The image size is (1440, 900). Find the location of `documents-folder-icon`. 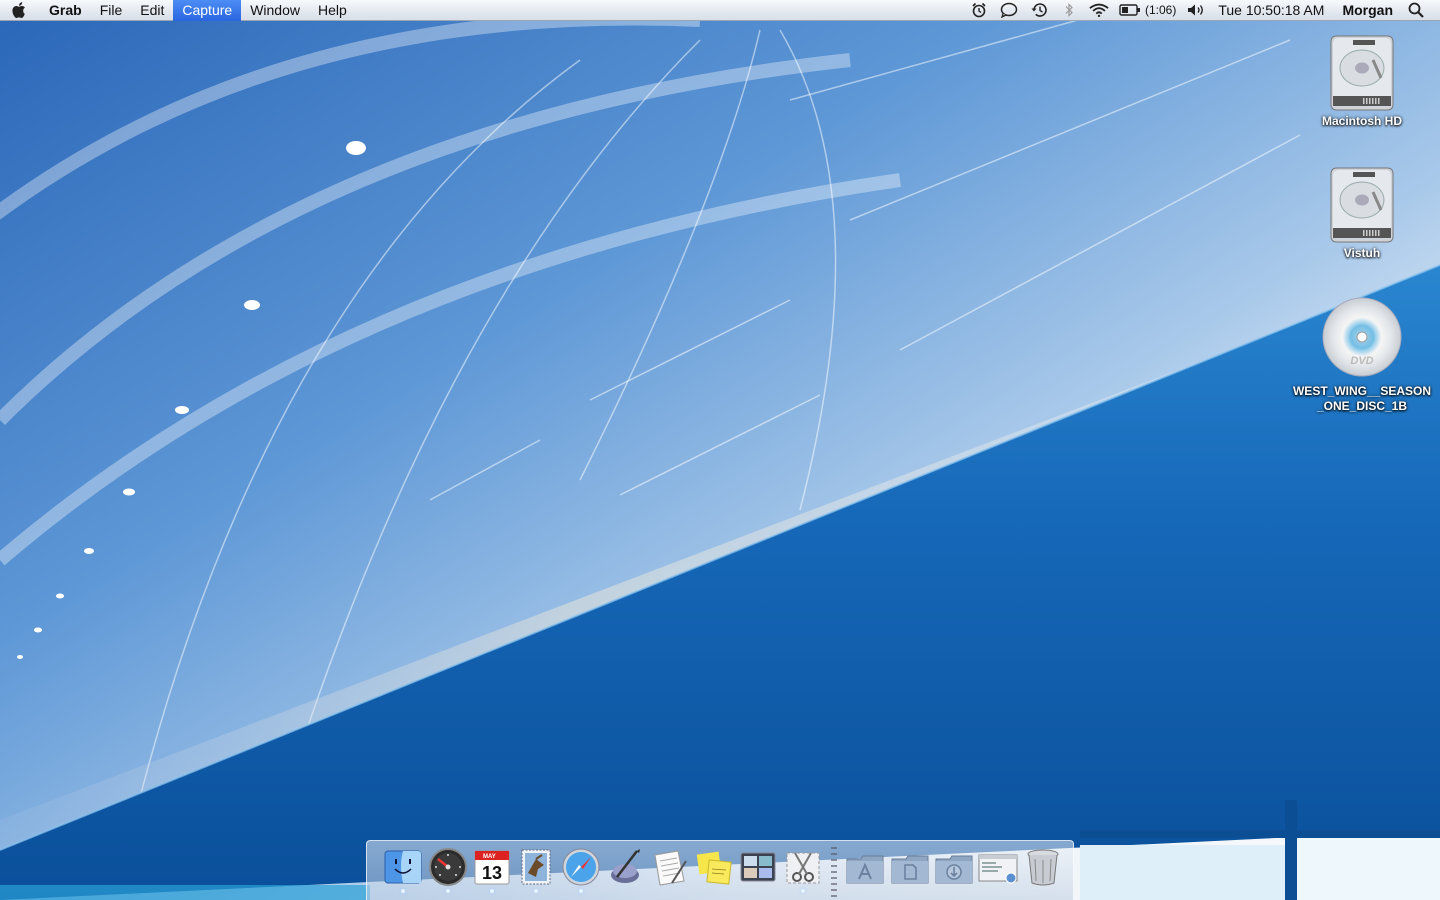

documents-folder-icon is located at coordinates (910, 869).